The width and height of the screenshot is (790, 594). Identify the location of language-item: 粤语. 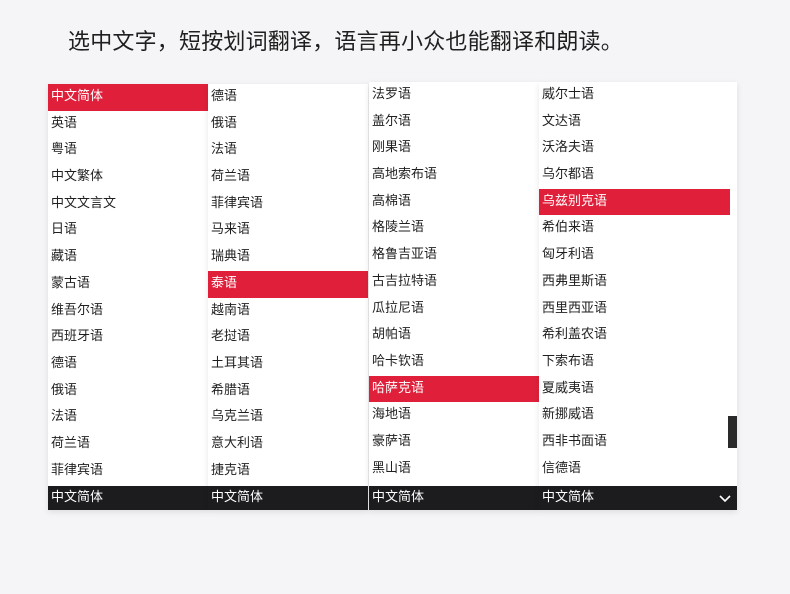
(128, 150).